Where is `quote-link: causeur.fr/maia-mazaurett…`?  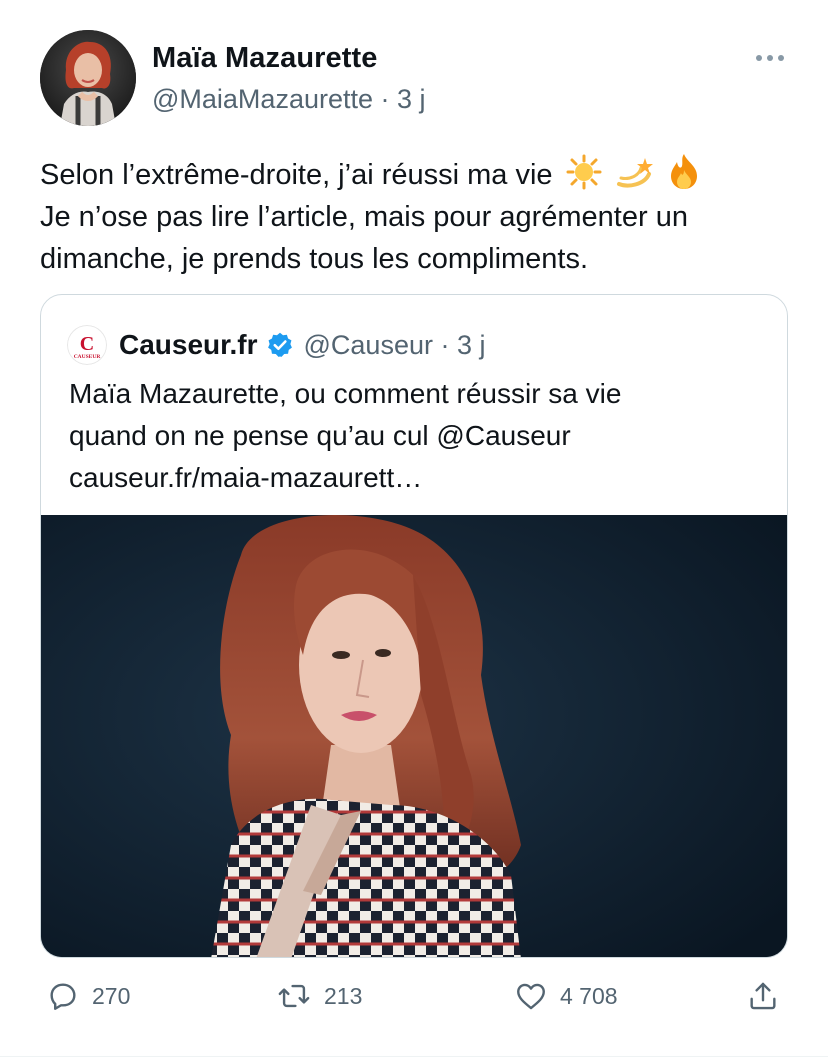 quote-link: causeur.fr/maia-mazaurett… is located at coordinates (419, 478).